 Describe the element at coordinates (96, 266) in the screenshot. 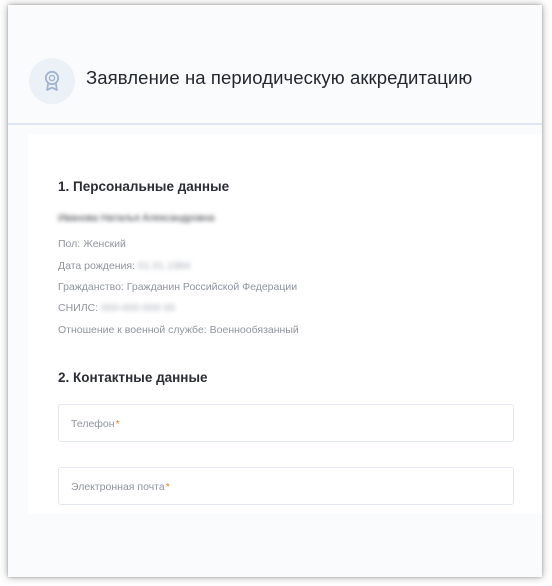

I see `birthdate-label: Дата рождения:` at that location.